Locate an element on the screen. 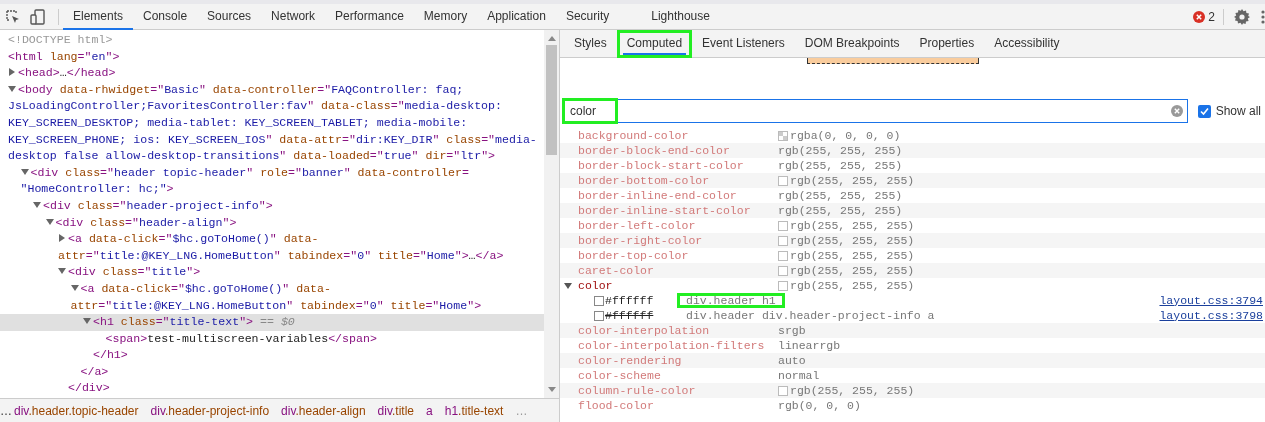  panel-tab: Security is located at coordinates (587, 16).